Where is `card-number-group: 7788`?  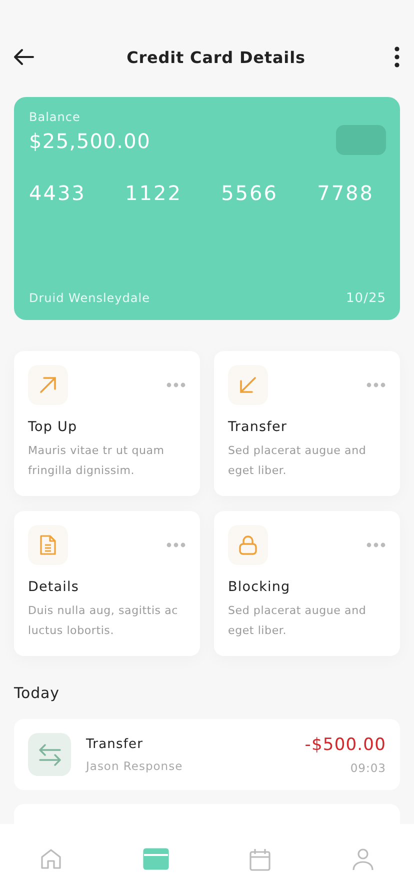 card-number-group: 7788 is located at coordinates (345, 193).